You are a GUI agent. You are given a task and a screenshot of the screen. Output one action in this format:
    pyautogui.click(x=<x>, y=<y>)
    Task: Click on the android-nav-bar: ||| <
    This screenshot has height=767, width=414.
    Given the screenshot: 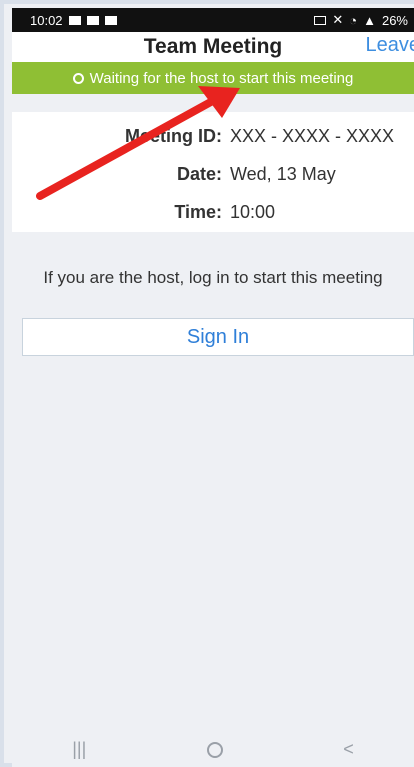 What is the action you would take?
    pyautogui.click(x=213, y=749)
    